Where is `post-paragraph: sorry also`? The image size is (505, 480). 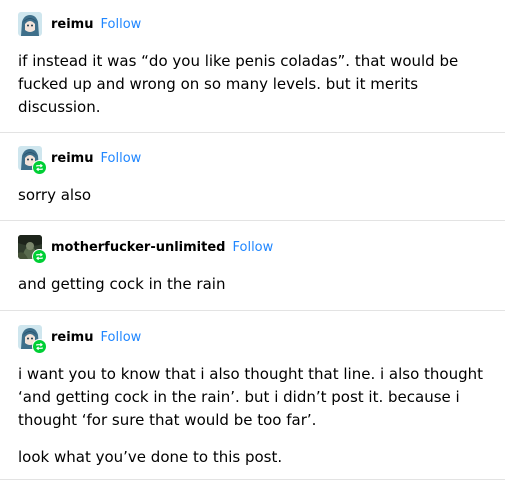
post-paragraph: sorry also is located at coordinates (55, 195).